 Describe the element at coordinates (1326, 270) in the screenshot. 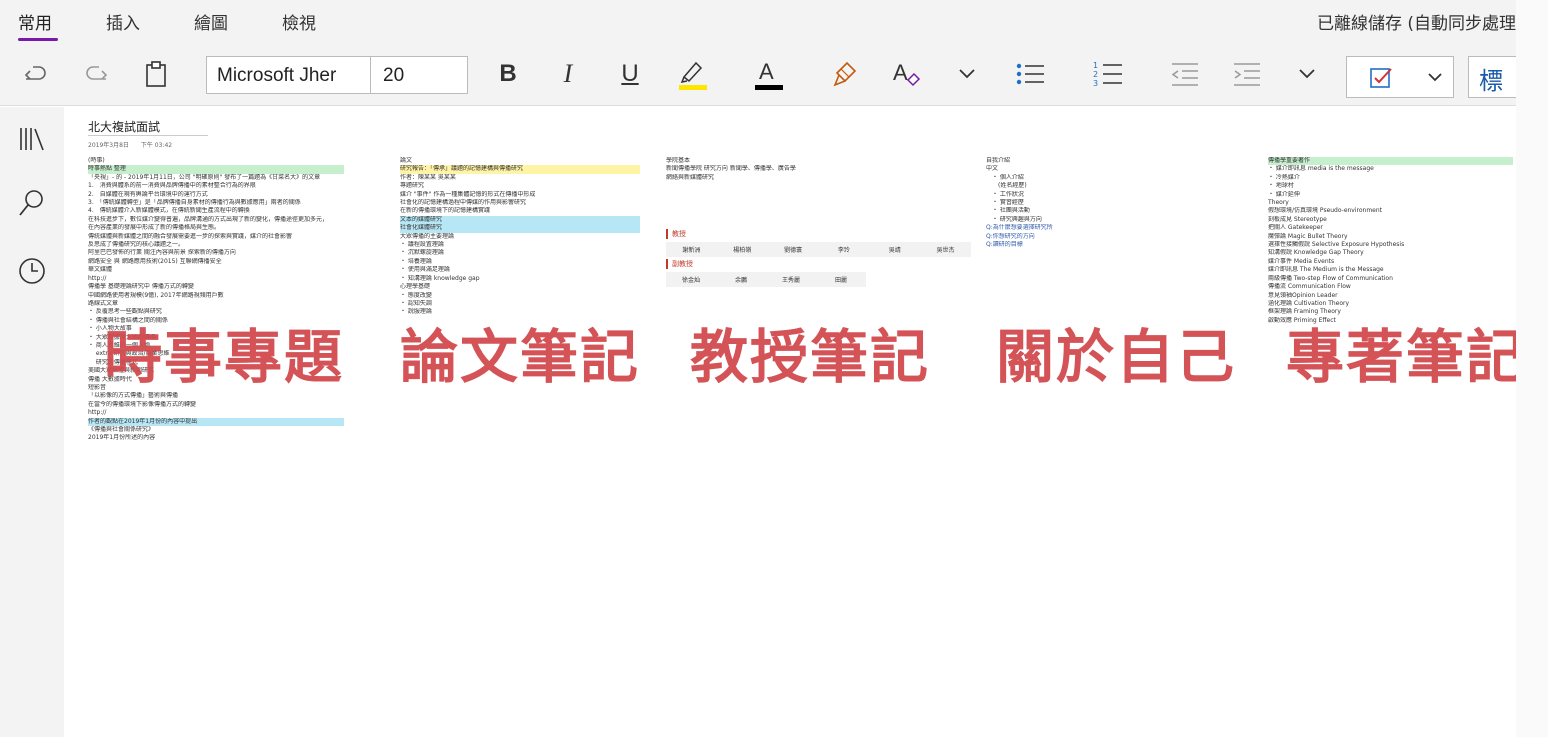

I see `note-line: 媒介即訊息 The Medium is the Message` at that location.